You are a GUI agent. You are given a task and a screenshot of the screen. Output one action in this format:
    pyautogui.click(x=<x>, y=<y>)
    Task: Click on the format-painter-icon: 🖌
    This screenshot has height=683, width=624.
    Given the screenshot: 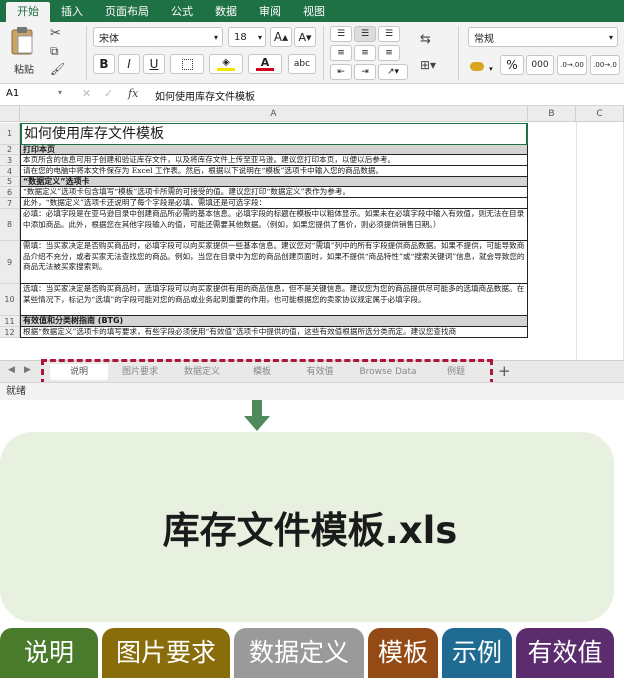 What is the action you would take?
    pyautogui.click(x=57, y=69)
    